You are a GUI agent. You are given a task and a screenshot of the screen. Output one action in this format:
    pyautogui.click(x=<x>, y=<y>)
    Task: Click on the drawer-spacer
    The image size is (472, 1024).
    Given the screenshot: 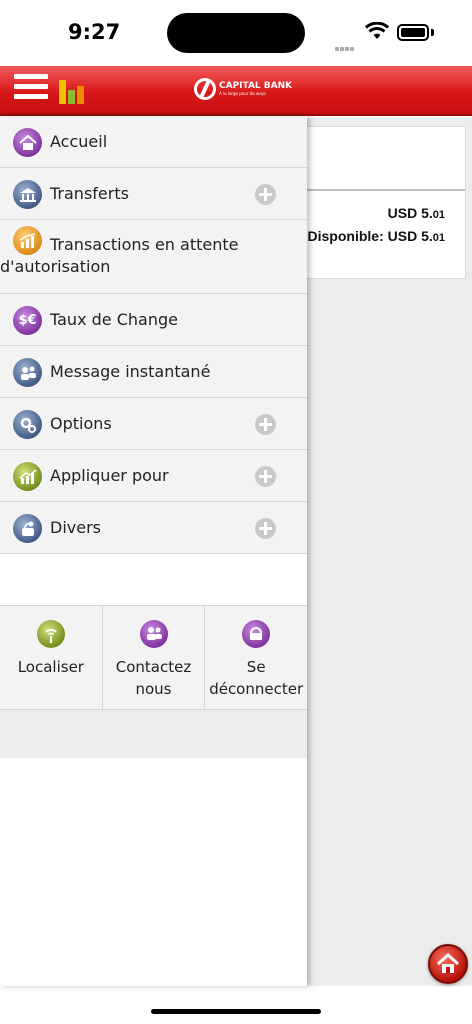 What is the action you would take?
    pyautogui.click(x=153, y=580)
    